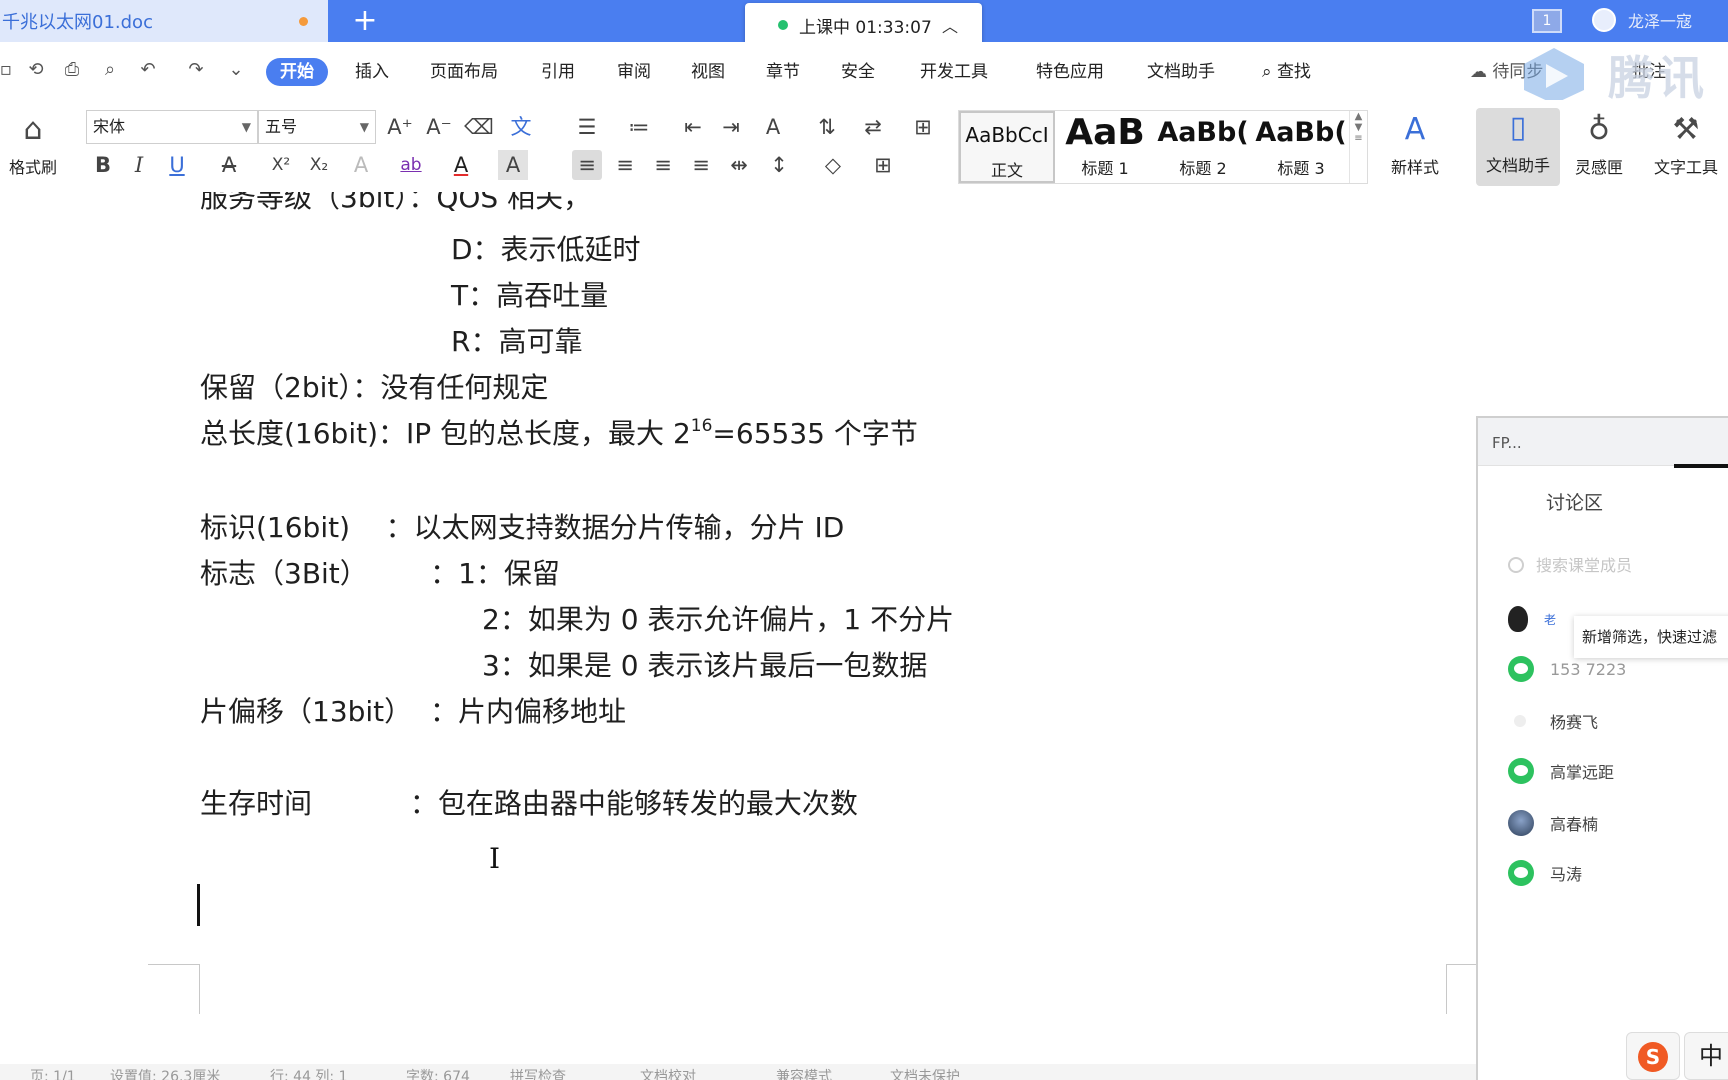 The width and height of the screenshot is (1728, 1080). What do you see at coordinates (461, 165) in the screenshot?
I see `font-color-button: A` at bounding box center [461, 165].